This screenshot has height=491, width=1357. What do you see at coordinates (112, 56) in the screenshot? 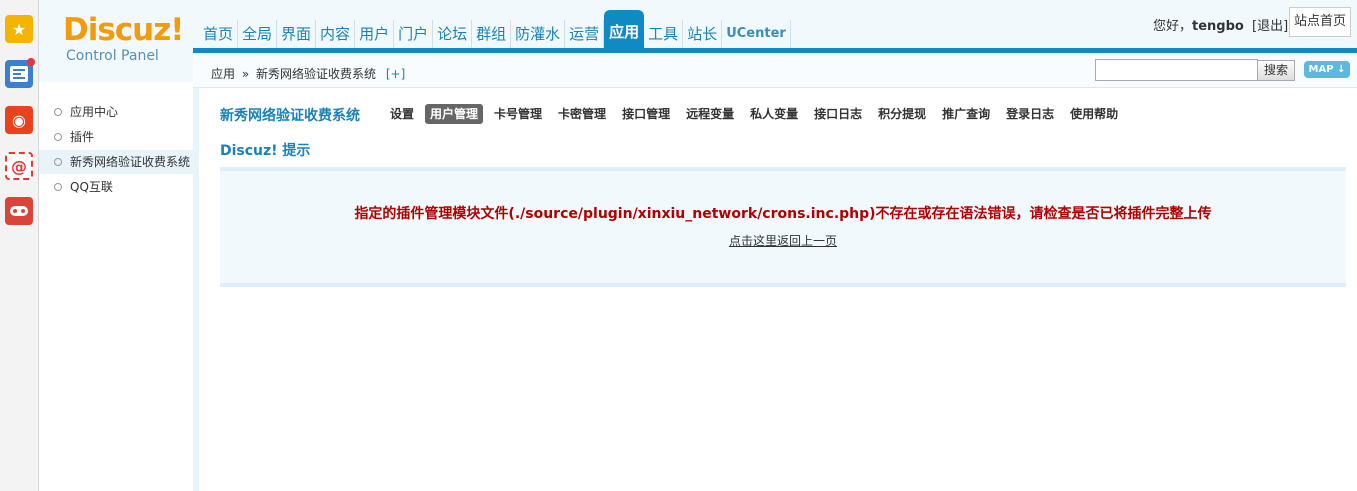
I see `brand-subtitle: Control Panel` at bounding box center [112, 56].